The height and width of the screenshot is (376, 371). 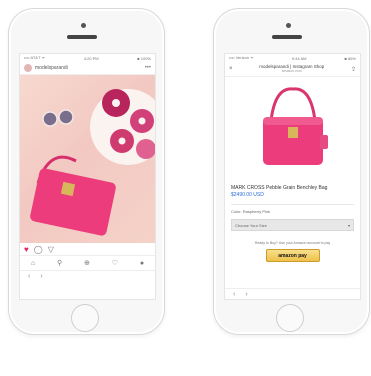 What do you see at coordinates (51, 249) in the screenshot?
I see `share-icon: ▽` at bounding box center [51, 249].